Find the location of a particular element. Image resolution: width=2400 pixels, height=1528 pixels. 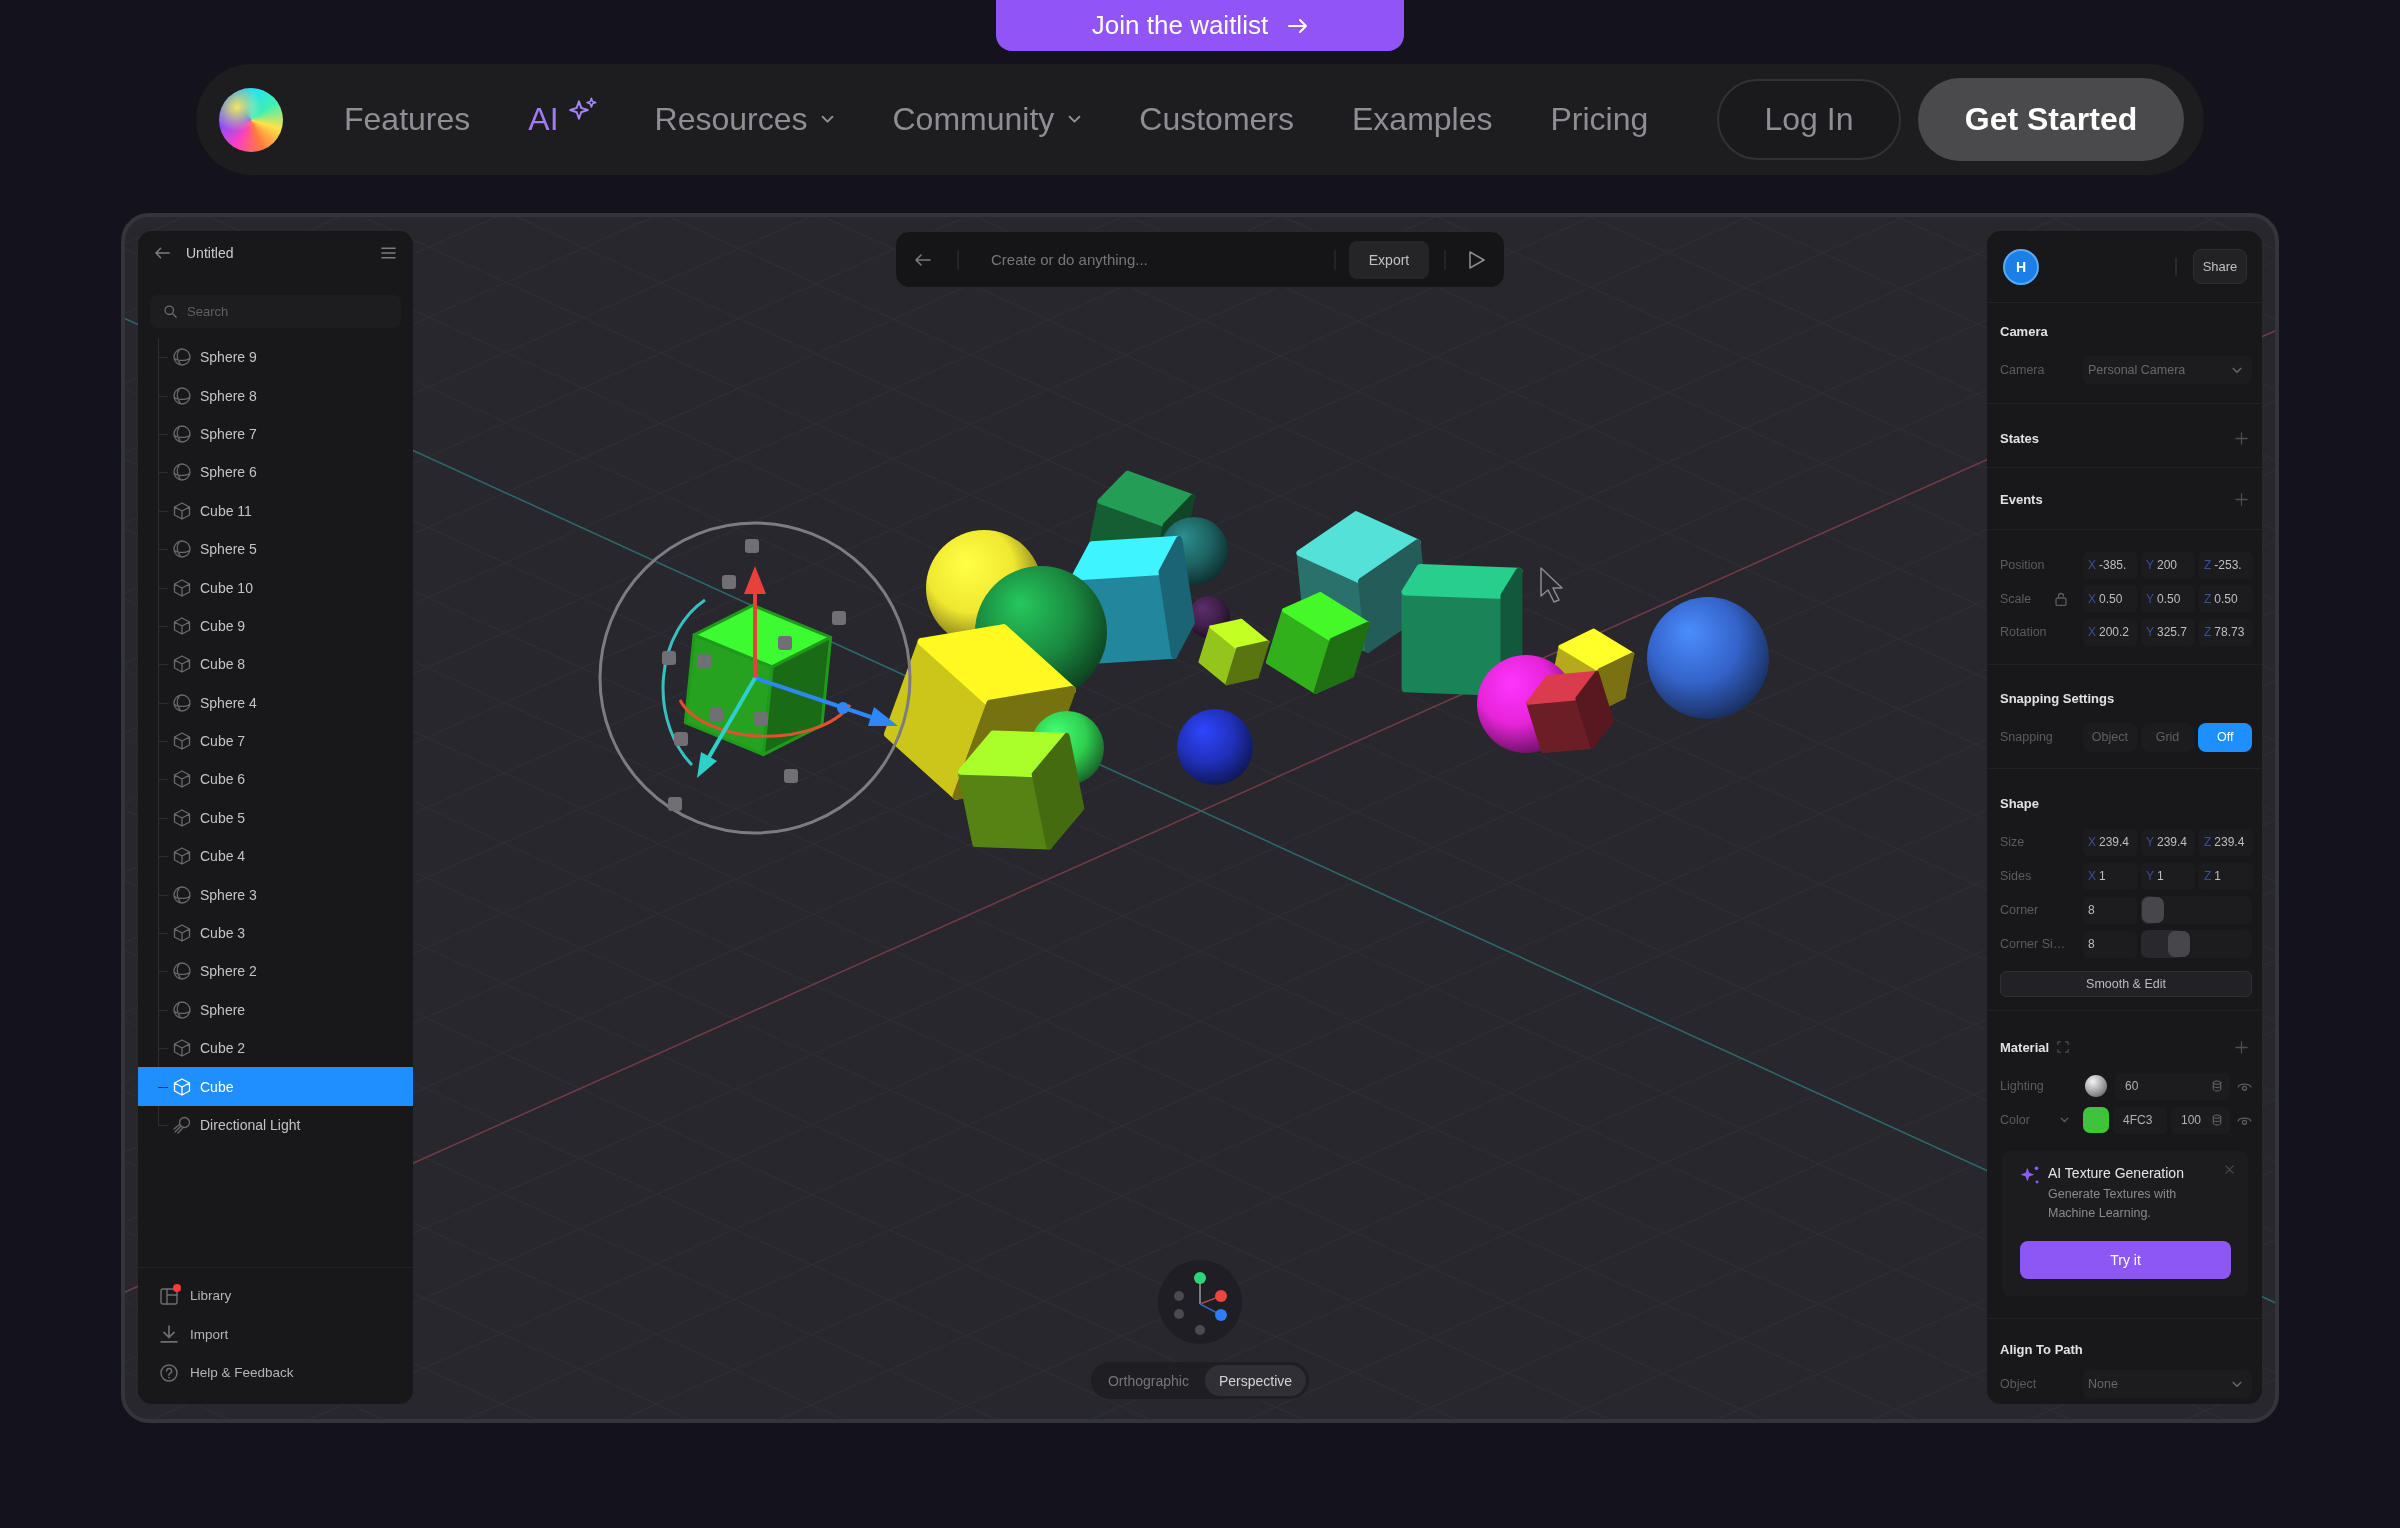

play-icon is located at coordinates (1477, 259).